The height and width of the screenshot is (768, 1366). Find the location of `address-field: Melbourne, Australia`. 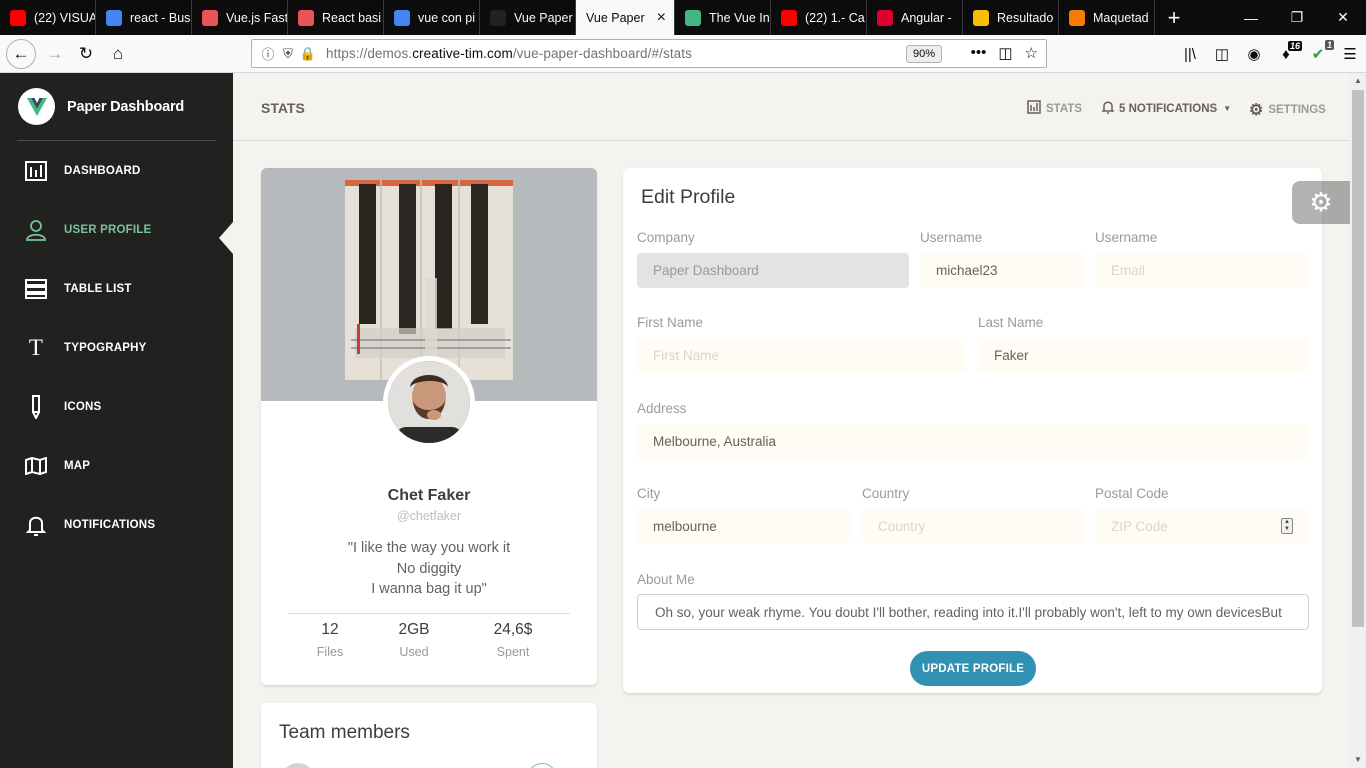

address-field: Melbourne, Australia is located at coordinates (973, 441).